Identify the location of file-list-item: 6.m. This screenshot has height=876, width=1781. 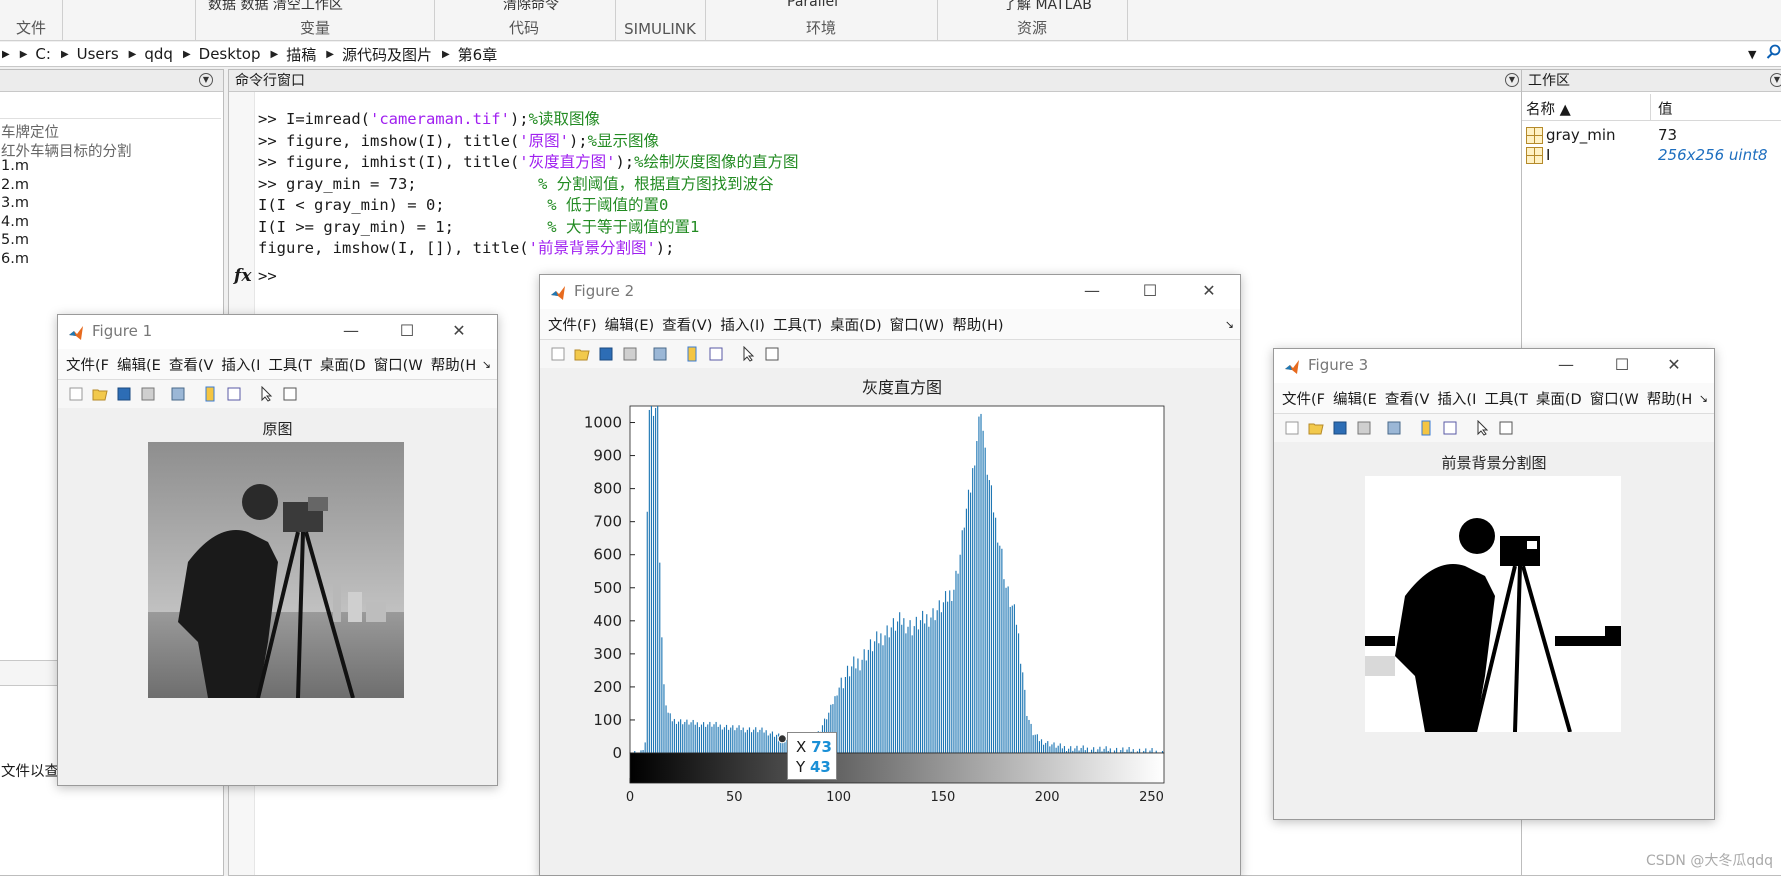
(66, 260).